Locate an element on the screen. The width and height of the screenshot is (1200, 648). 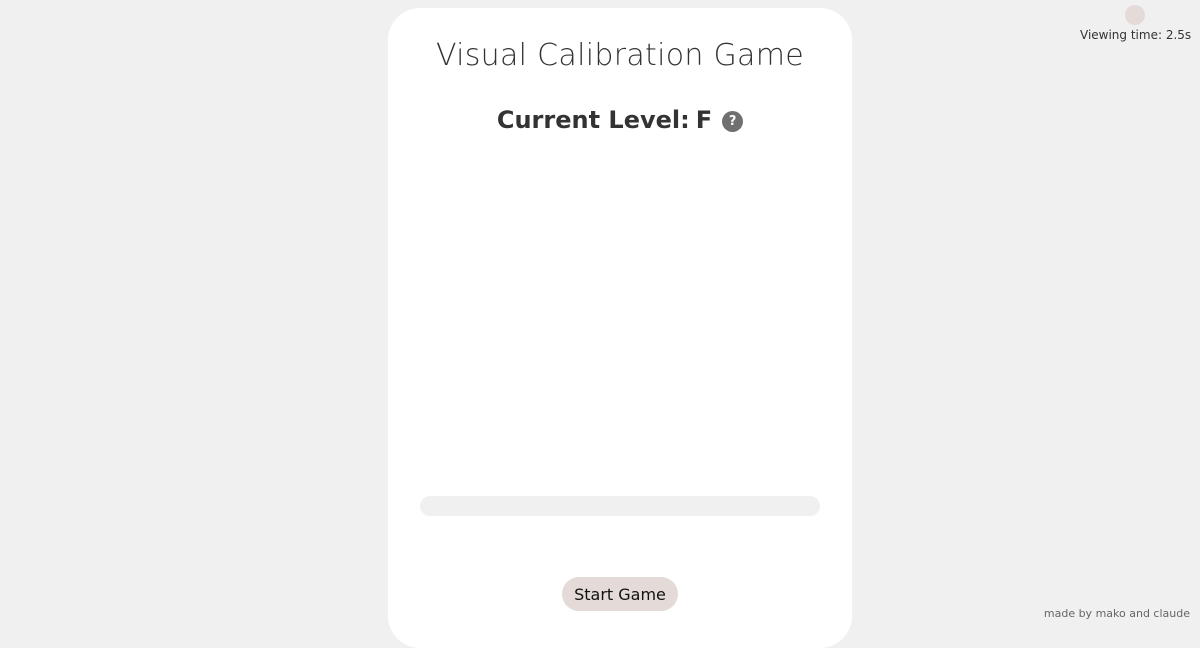
footer-credit: made by mako and claude is located at coordinates (1117, 613).